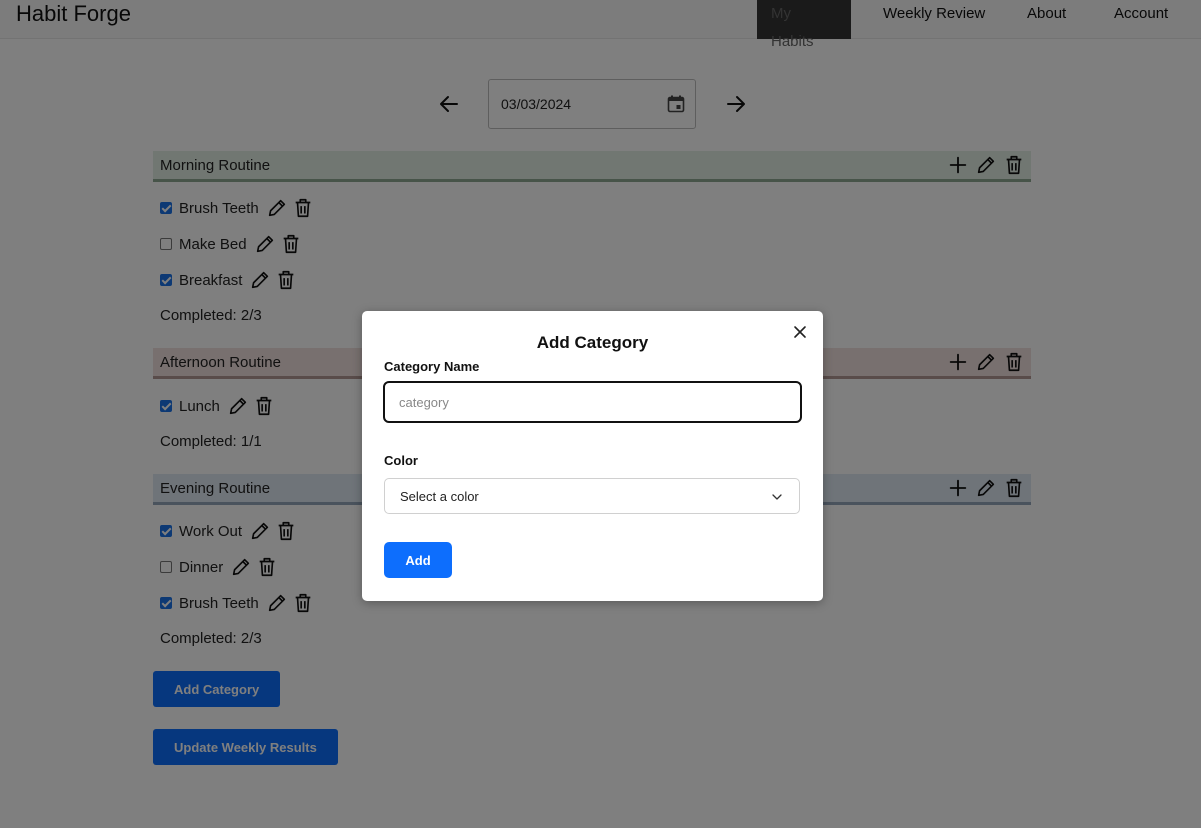  What do you see at coordinates (592, 496) in the screenshot?
I see `color-select: Select a color` at bounding box center [592, 496].